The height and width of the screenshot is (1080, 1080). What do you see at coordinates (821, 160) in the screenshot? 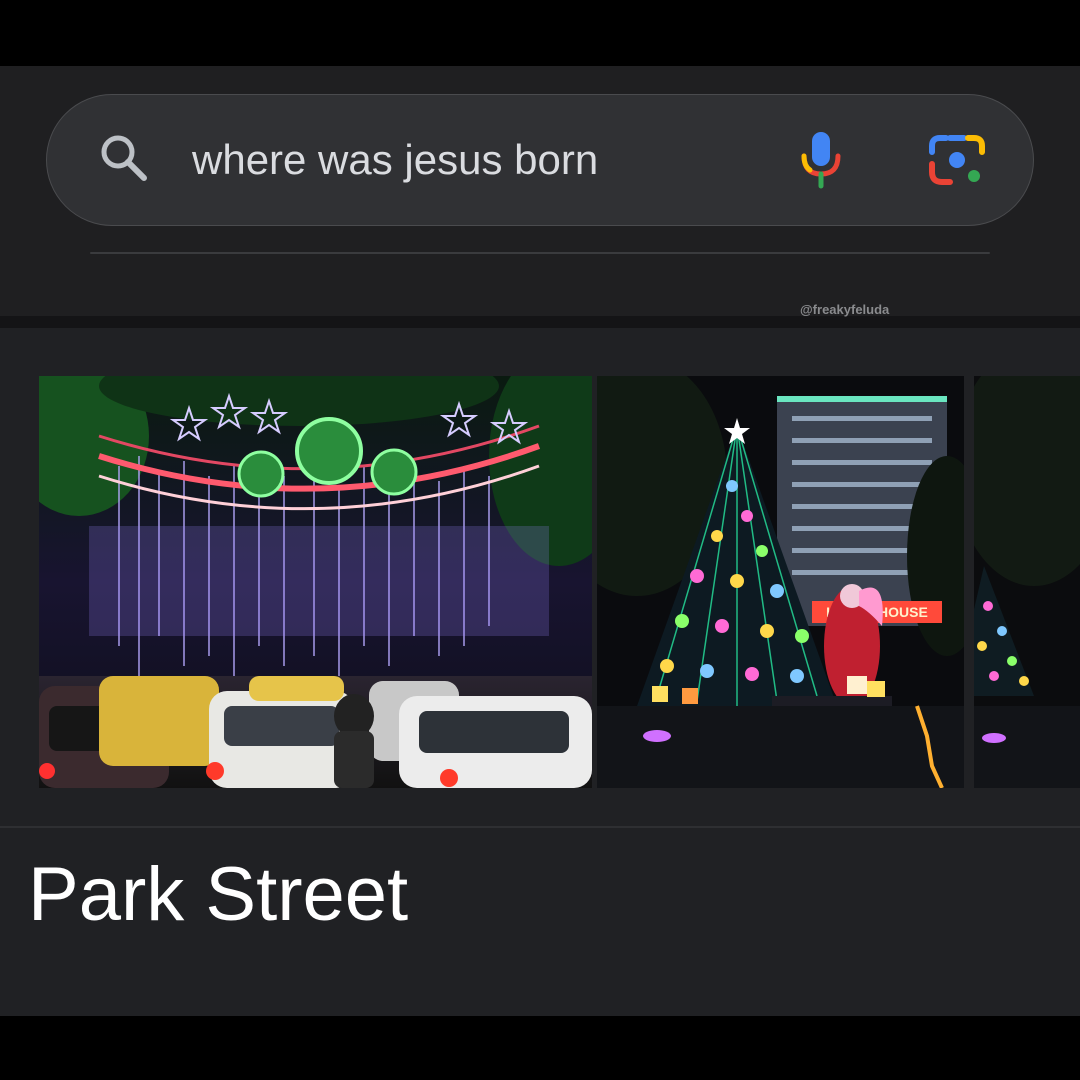
I see `microphone-icon` at bounding box center [821, 160].